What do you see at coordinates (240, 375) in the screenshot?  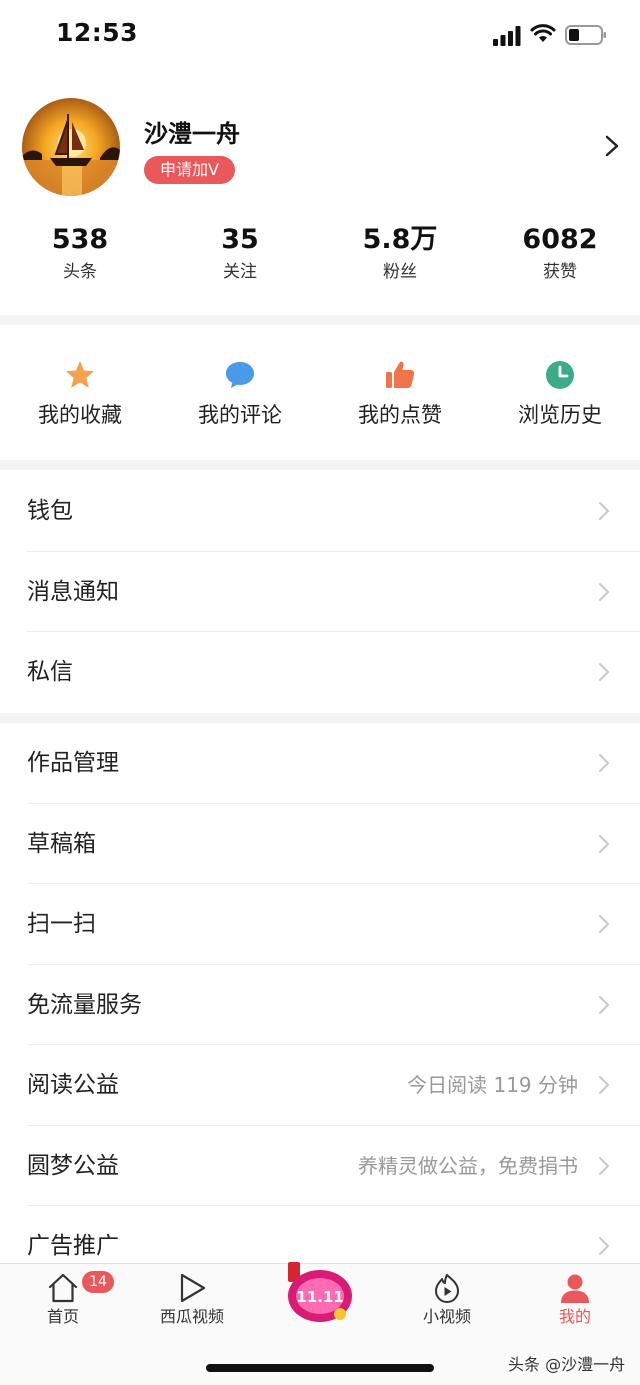 I see `comment-icon` at bounding box center [240, 375].